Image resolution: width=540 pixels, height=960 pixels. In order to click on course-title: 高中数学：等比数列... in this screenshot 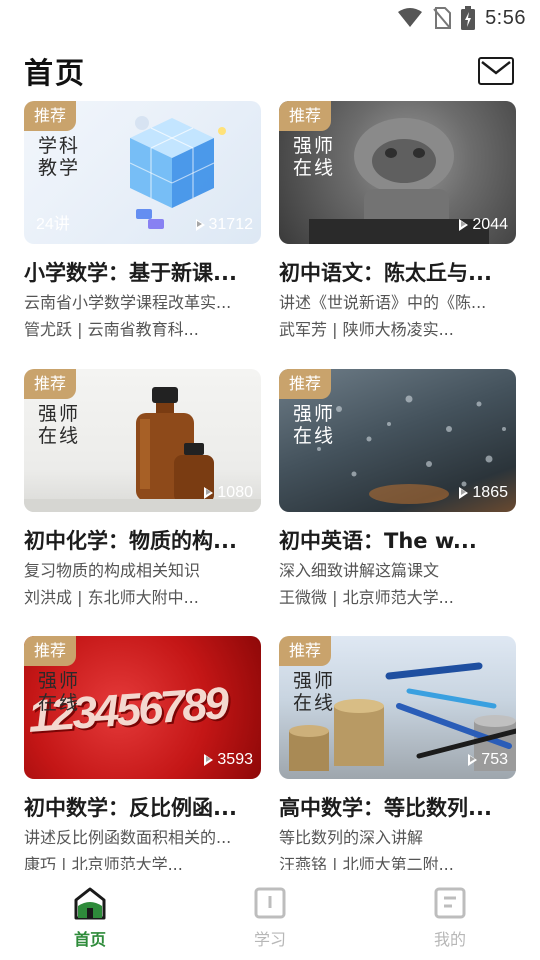, I will do `click(385, 808)`.